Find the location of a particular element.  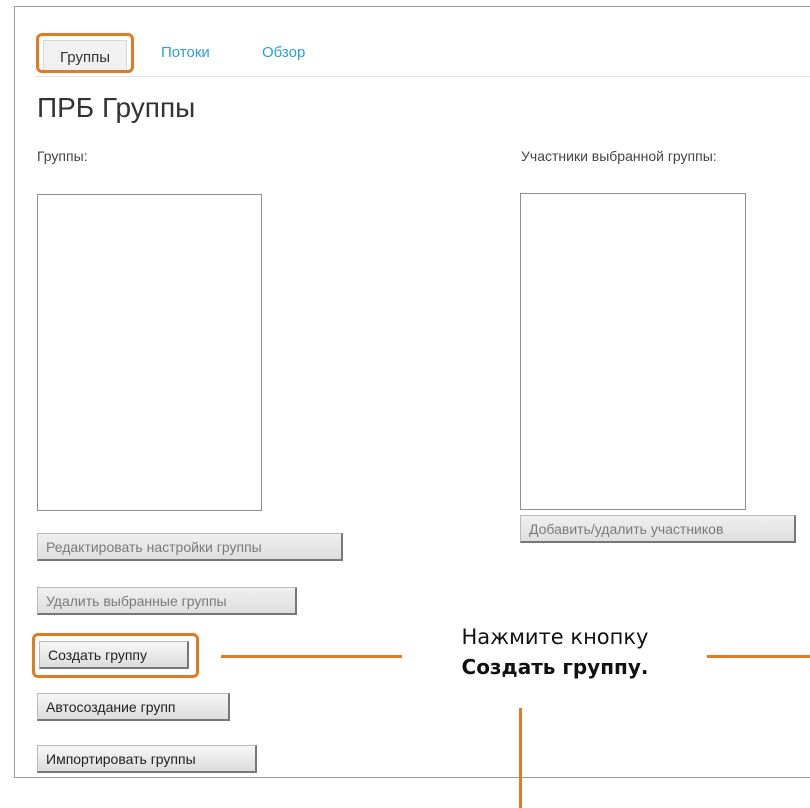

callout-line-2: Создать группу. is located at coordinates (555, 667).